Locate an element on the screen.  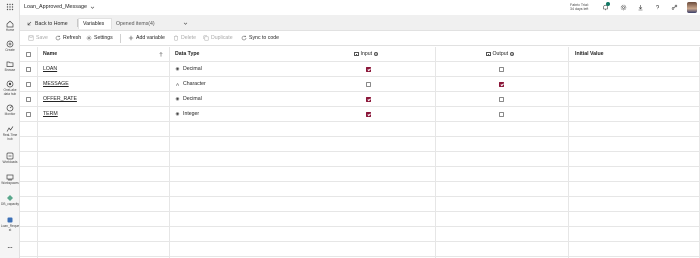
column-header-name: Name is located at coordinates (103, 54).